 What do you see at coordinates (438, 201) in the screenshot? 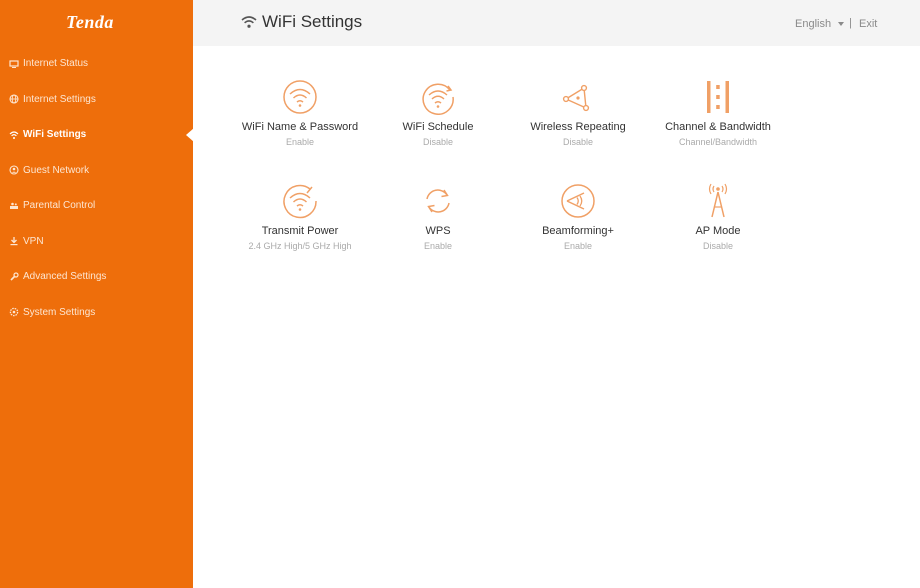
I see `wps-refresh-icon` at bounding box center [438, 201].